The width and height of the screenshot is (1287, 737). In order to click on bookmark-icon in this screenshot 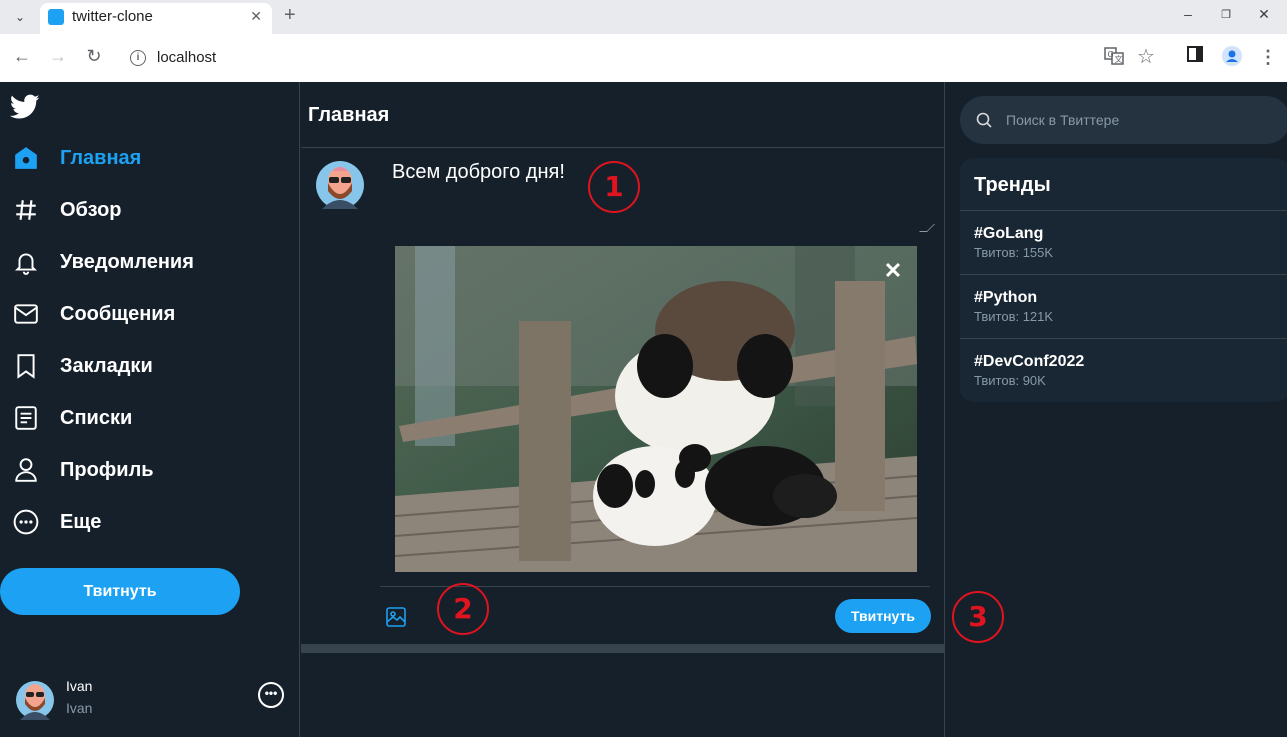, I will do `click(26, 366)`.